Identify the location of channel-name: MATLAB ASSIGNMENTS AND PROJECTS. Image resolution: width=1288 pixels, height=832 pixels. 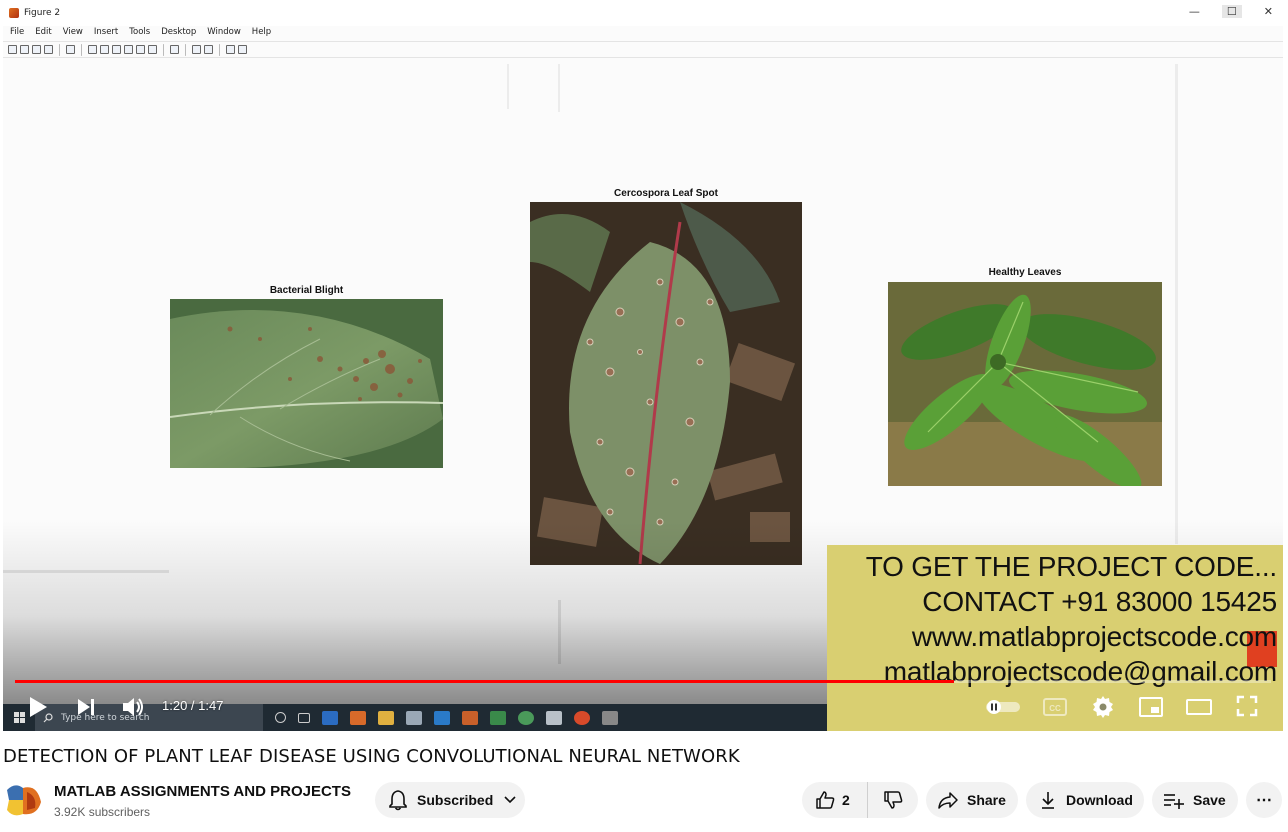
(202, 791).